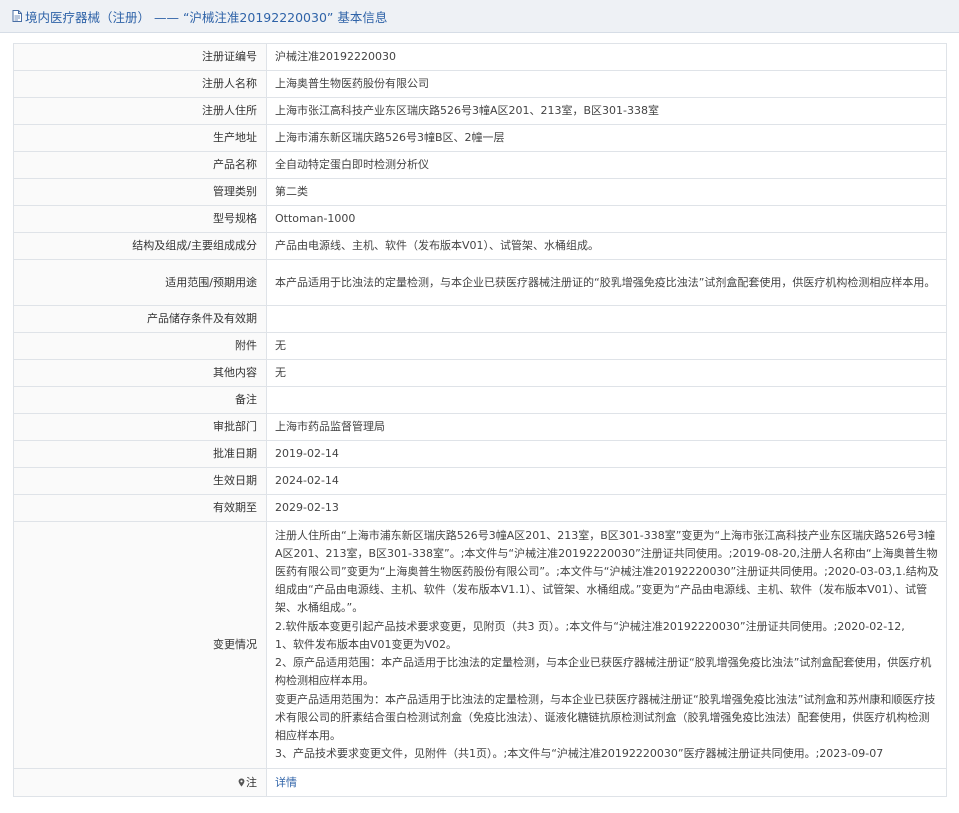  What do you see at coordinates (140, 138) in the screenshot?
I see `field-label: 生产地址` at bounding box center [140, 138].